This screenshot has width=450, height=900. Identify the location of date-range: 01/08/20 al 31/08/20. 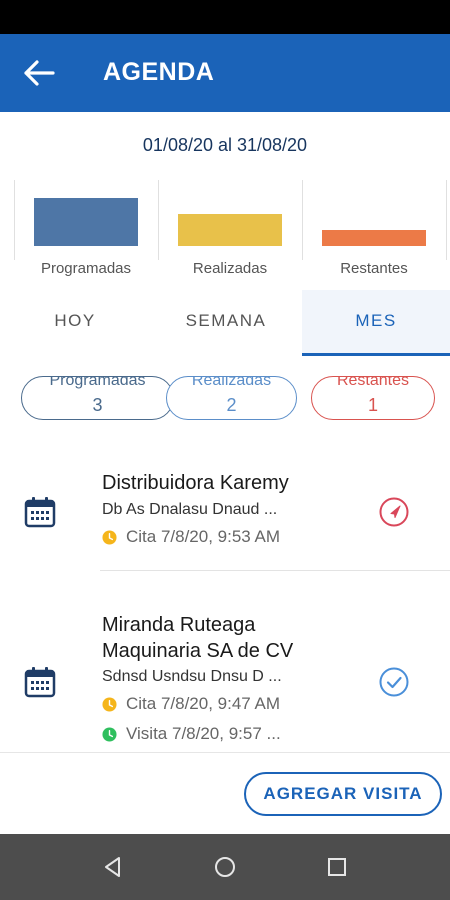
(225, 145).